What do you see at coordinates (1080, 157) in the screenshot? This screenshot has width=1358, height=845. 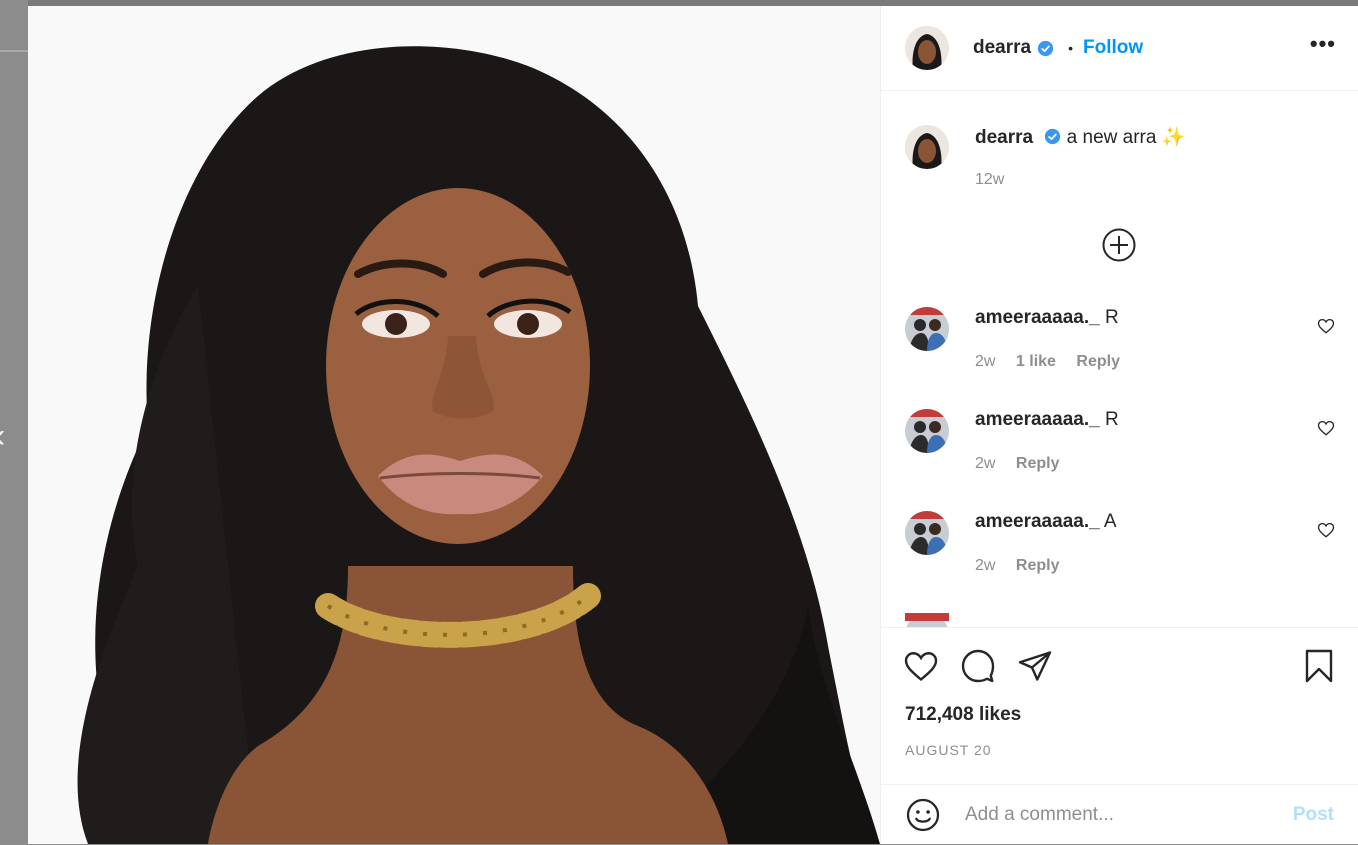 I see `caption-body: dearra a new arra ✨ 12w` at bounding box center [1080, 157].